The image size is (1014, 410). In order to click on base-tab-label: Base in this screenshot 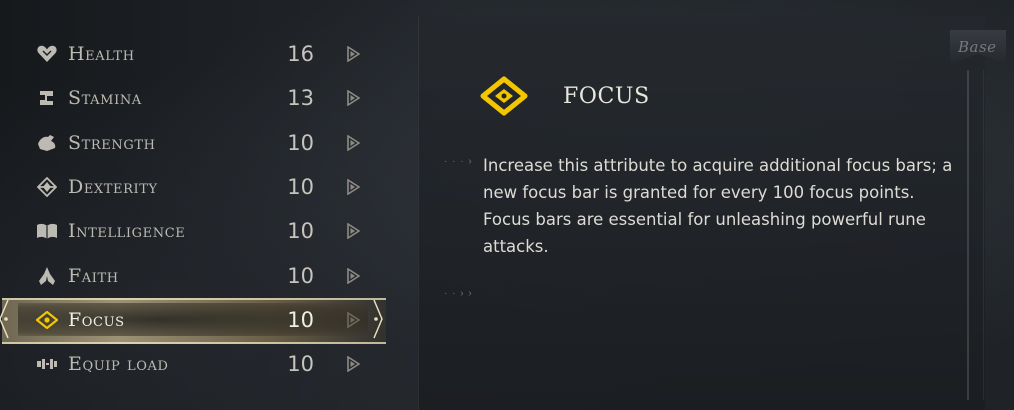, I will do `click(977, 47)`.